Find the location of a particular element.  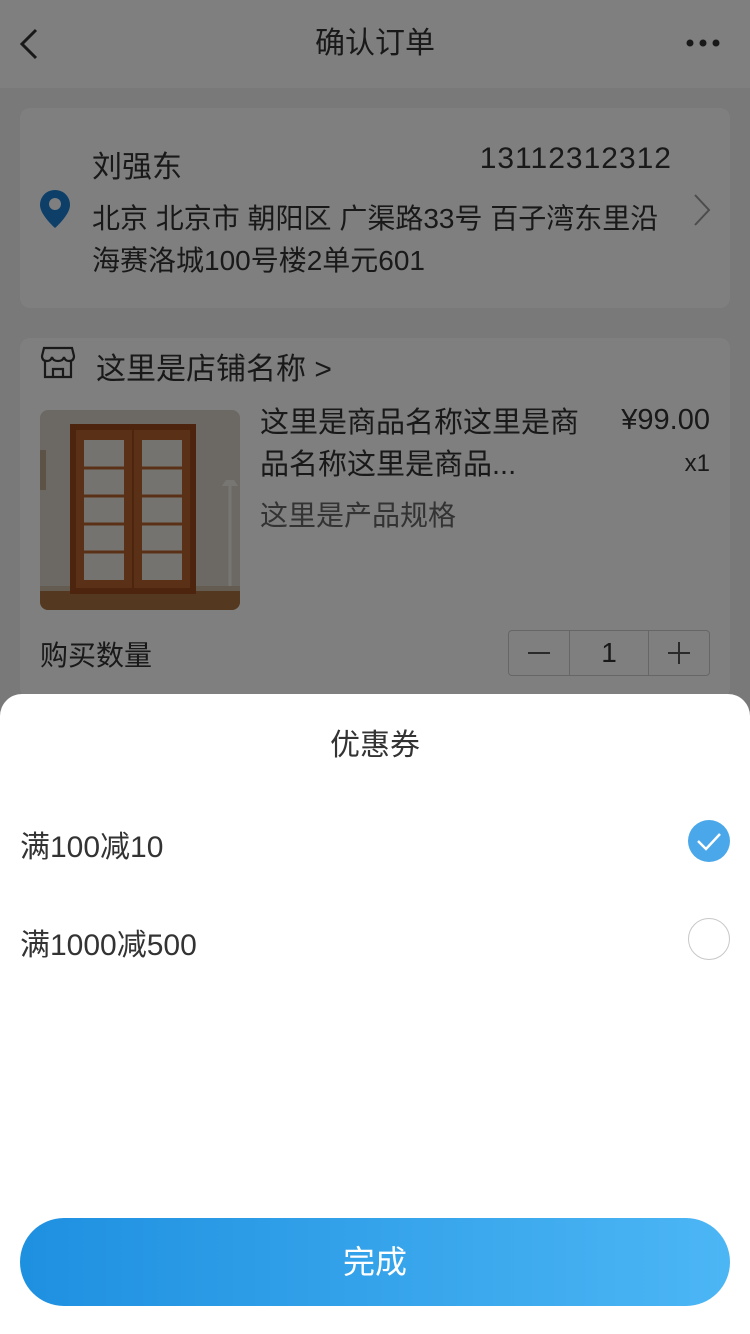

radio-unchecked is located at coordinates (709, 939).